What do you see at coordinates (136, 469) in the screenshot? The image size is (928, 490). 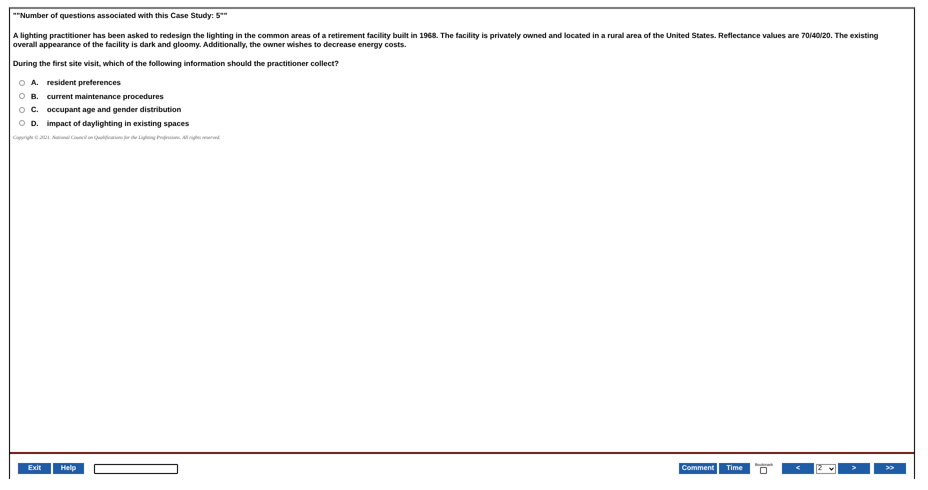 I see `text-field` at bounding box center [136, 469].